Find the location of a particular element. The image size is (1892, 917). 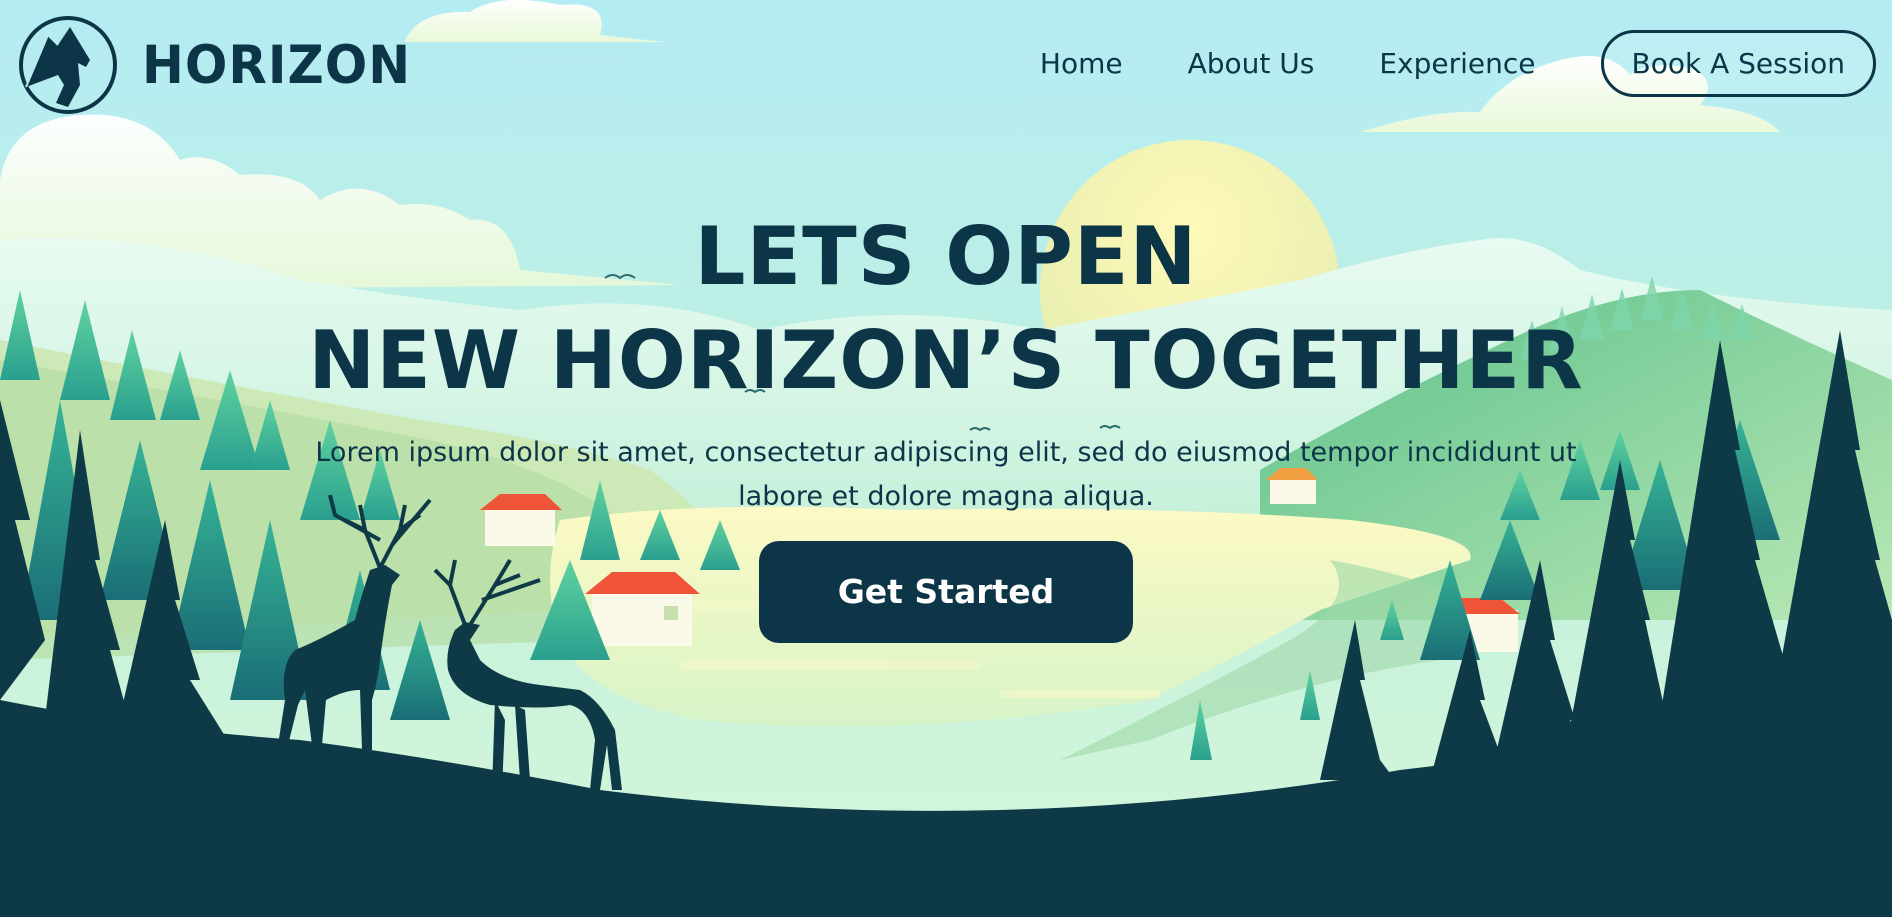

brand-name: HORIZON is located at coordinates (277, 65).